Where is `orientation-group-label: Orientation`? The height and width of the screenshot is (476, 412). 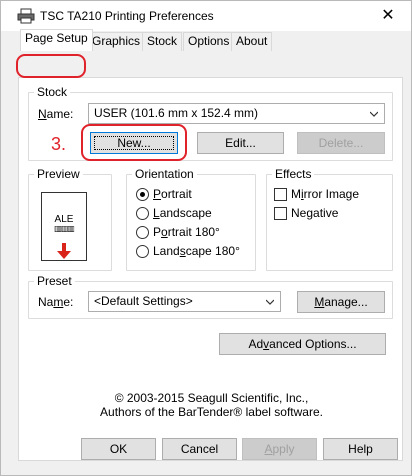
orientation-group-label: Orientation is located at coordinates (164, 174).